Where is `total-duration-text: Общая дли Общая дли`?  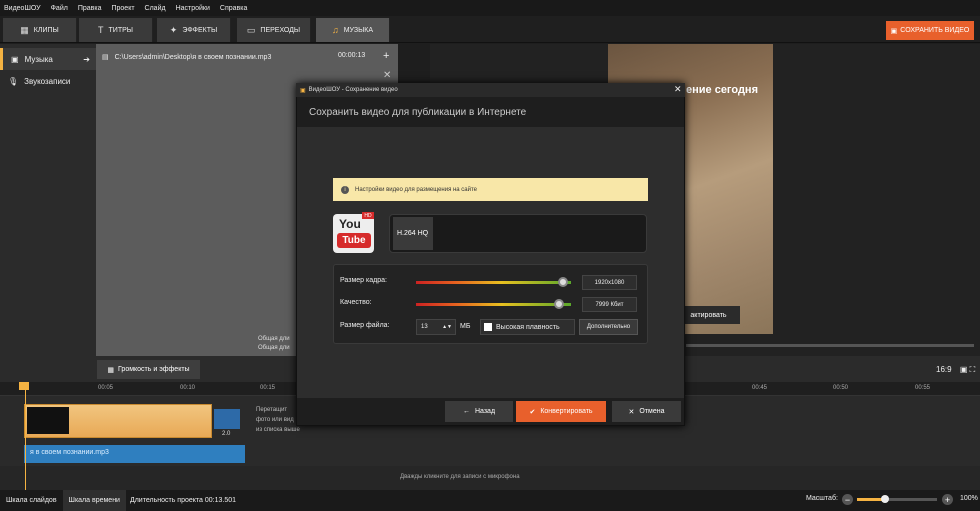
total-duration-text: Общая дли Общая дли is located at coordinates (274, 343).